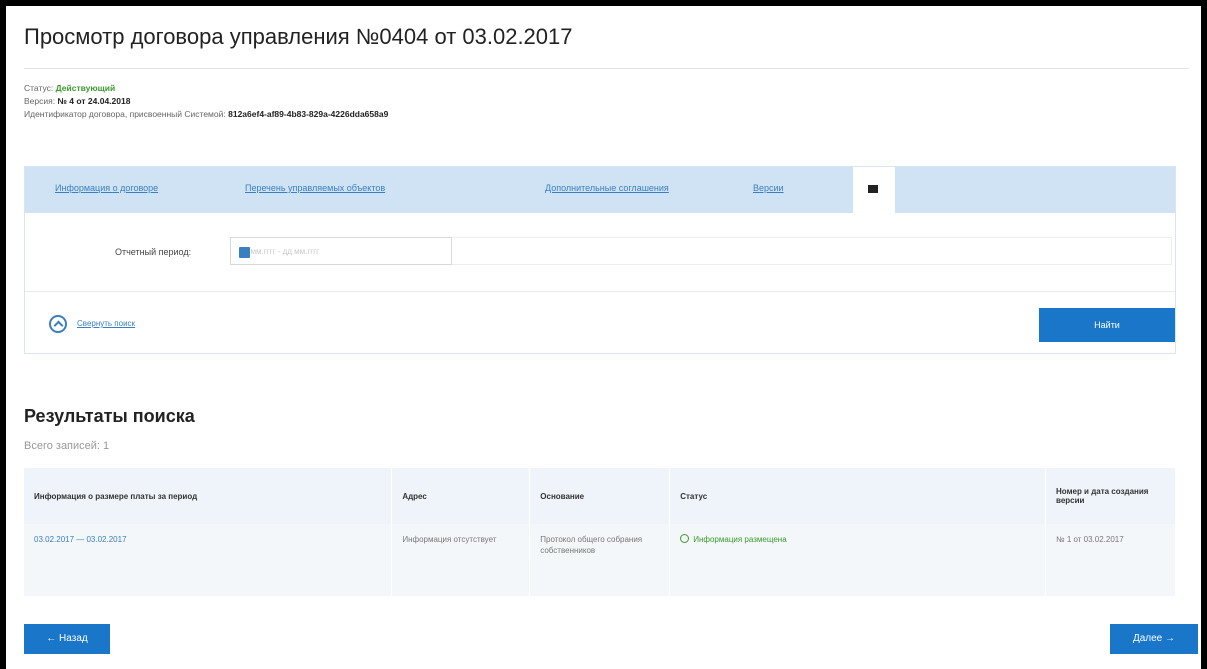 The width and height of the screenshot is (1207, 669). Describe the element at coordinates (812, 251) in the screenshot. I see `period-field-area` at that location.